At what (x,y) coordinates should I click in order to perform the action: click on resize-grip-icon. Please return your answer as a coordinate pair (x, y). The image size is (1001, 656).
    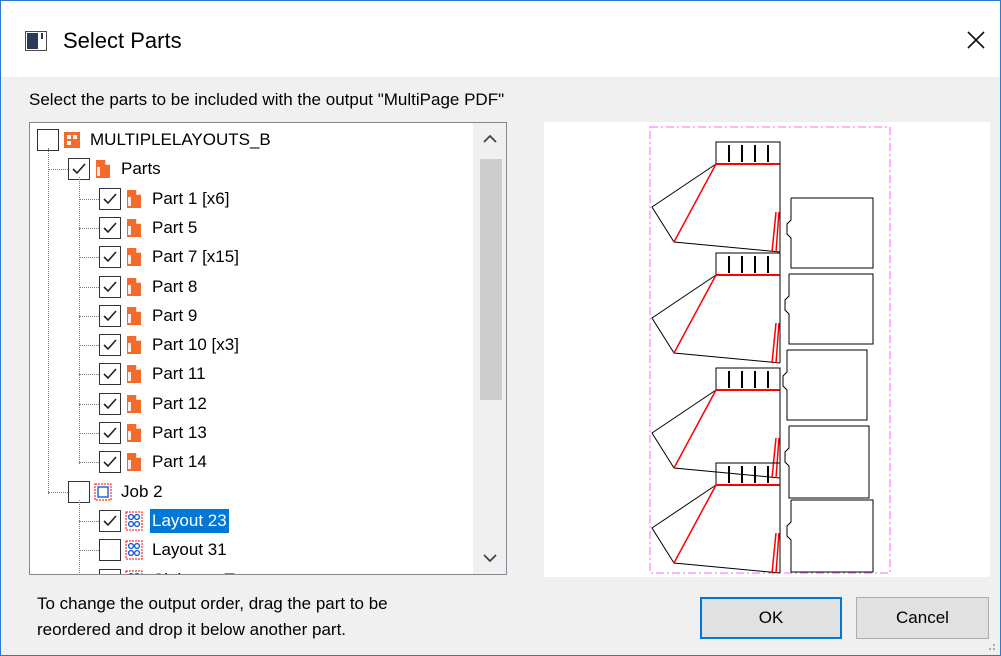
    Looking at the image, I should click on (990, 645).